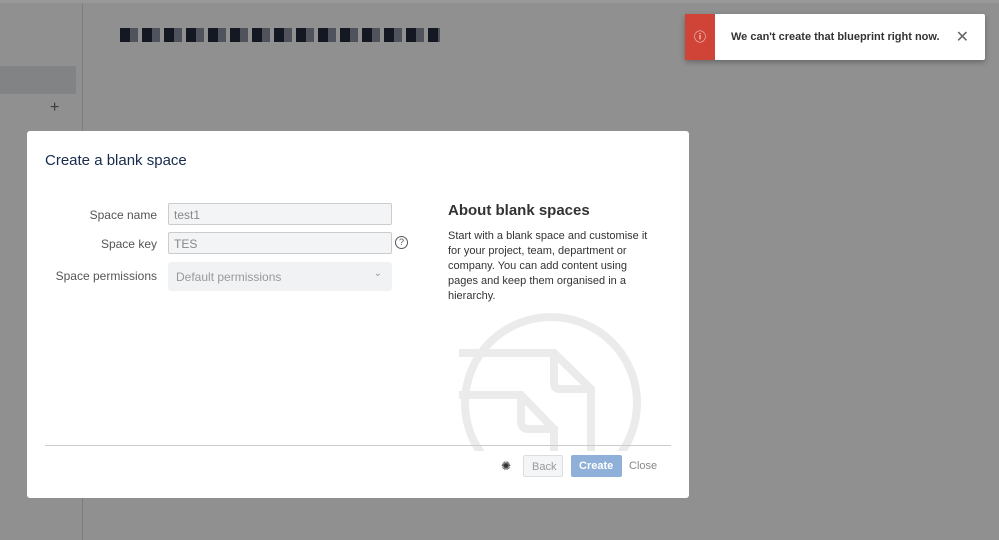  Describe the element at coordinates (128, 244) in the screenshot. I see `space-key-label: Space key` at that location.